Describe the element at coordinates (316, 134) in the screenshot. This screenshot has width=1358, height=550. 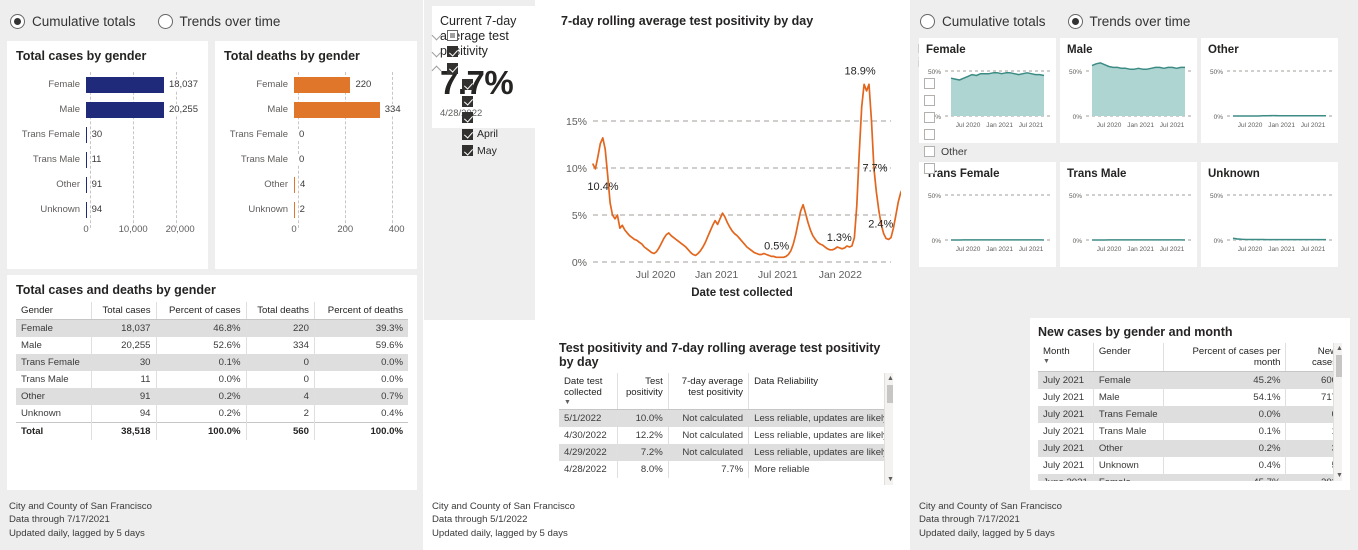
I see `bar-row: Trans Female 0` at that location.